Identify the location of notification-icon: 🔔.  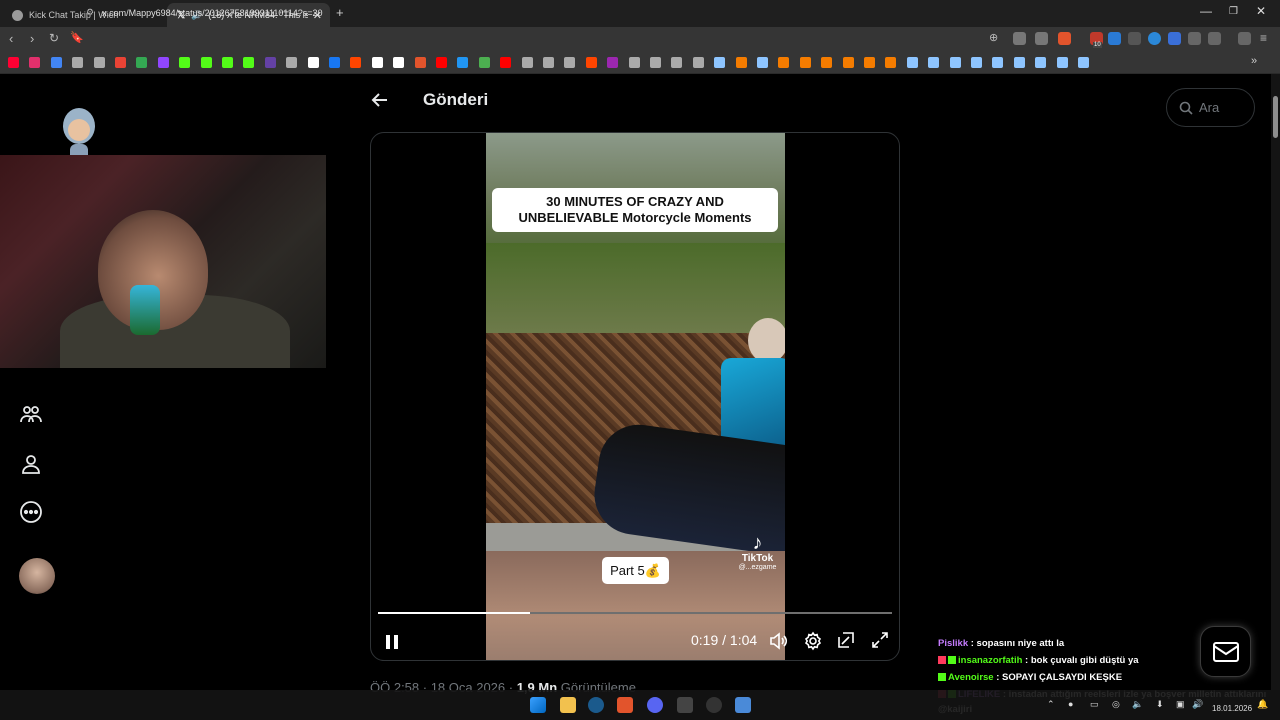
(1262, 704).